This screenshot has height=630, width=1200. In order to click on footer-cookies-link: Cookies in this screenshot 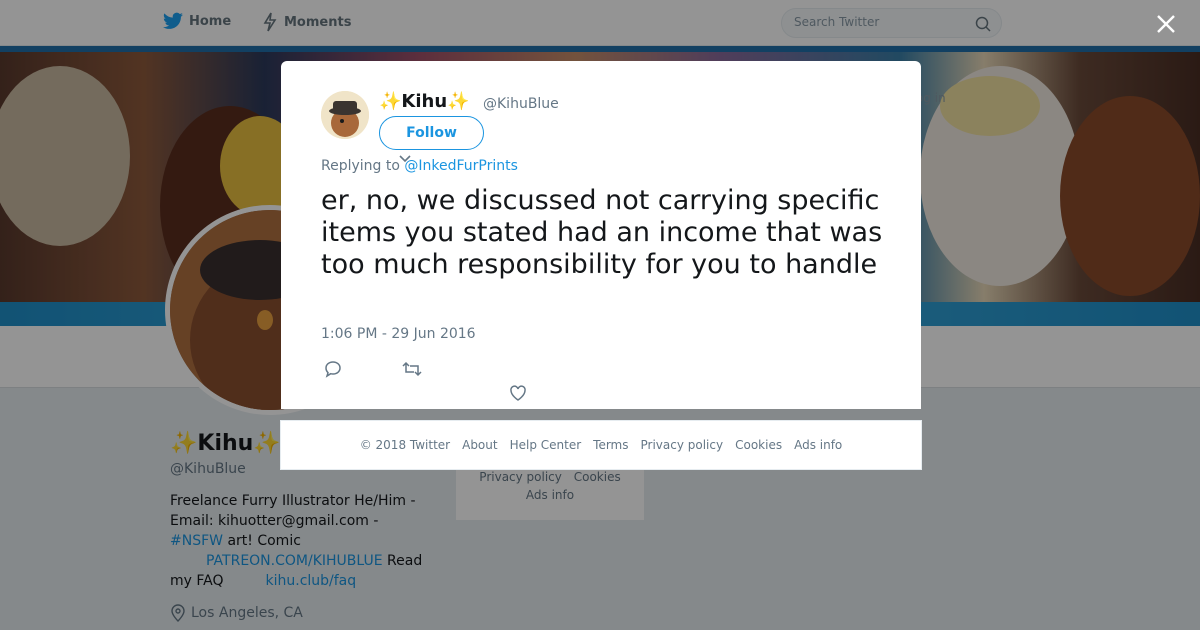, I will do `click(758, 445)`.